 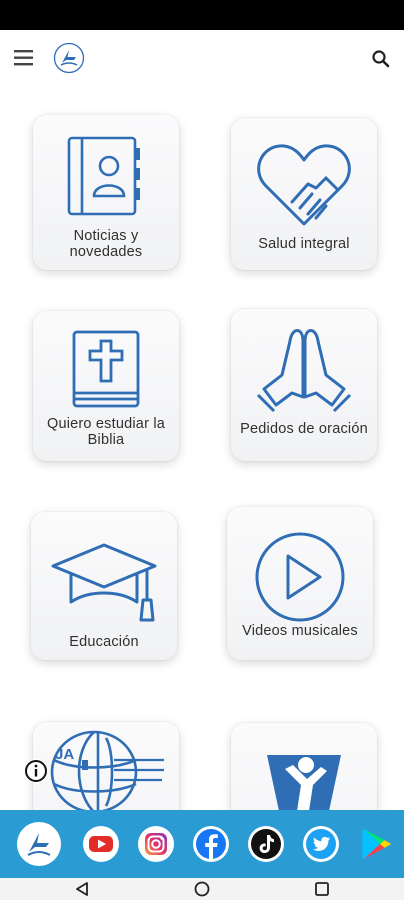 What do you see at coordinates (300, 631) in the screenshot?
I see `tile-label: Videos musicales` at bounding box center [300, 631].